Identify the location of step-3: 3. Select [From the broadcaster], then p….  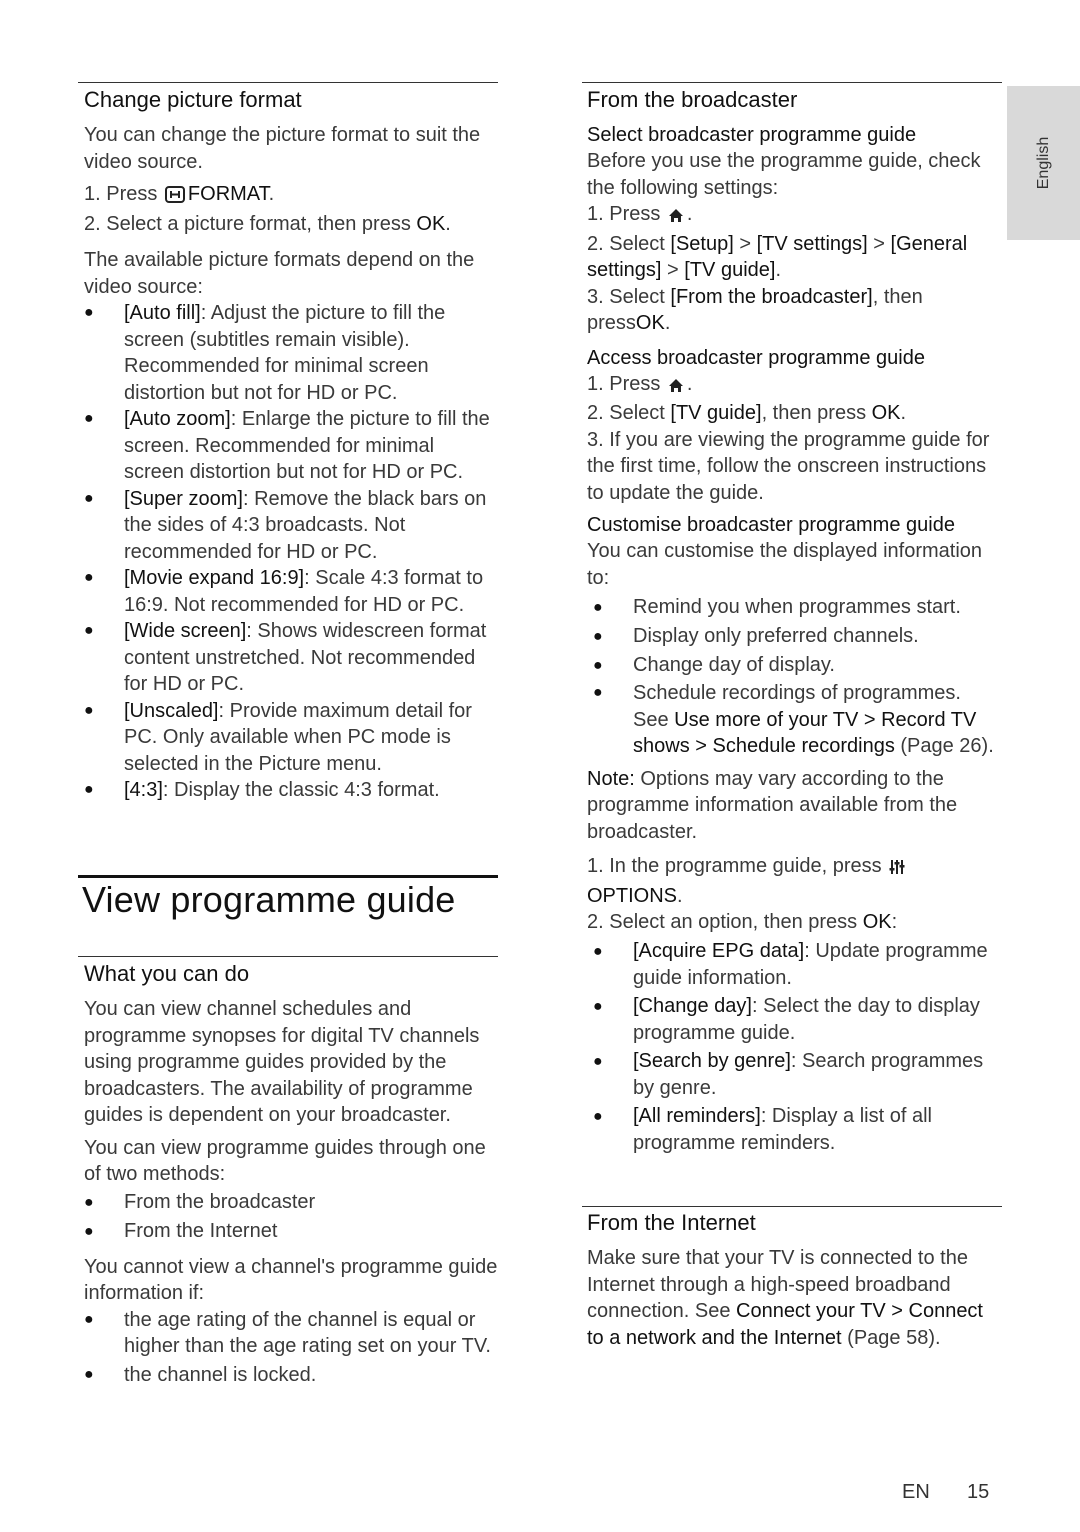
(755, 310).